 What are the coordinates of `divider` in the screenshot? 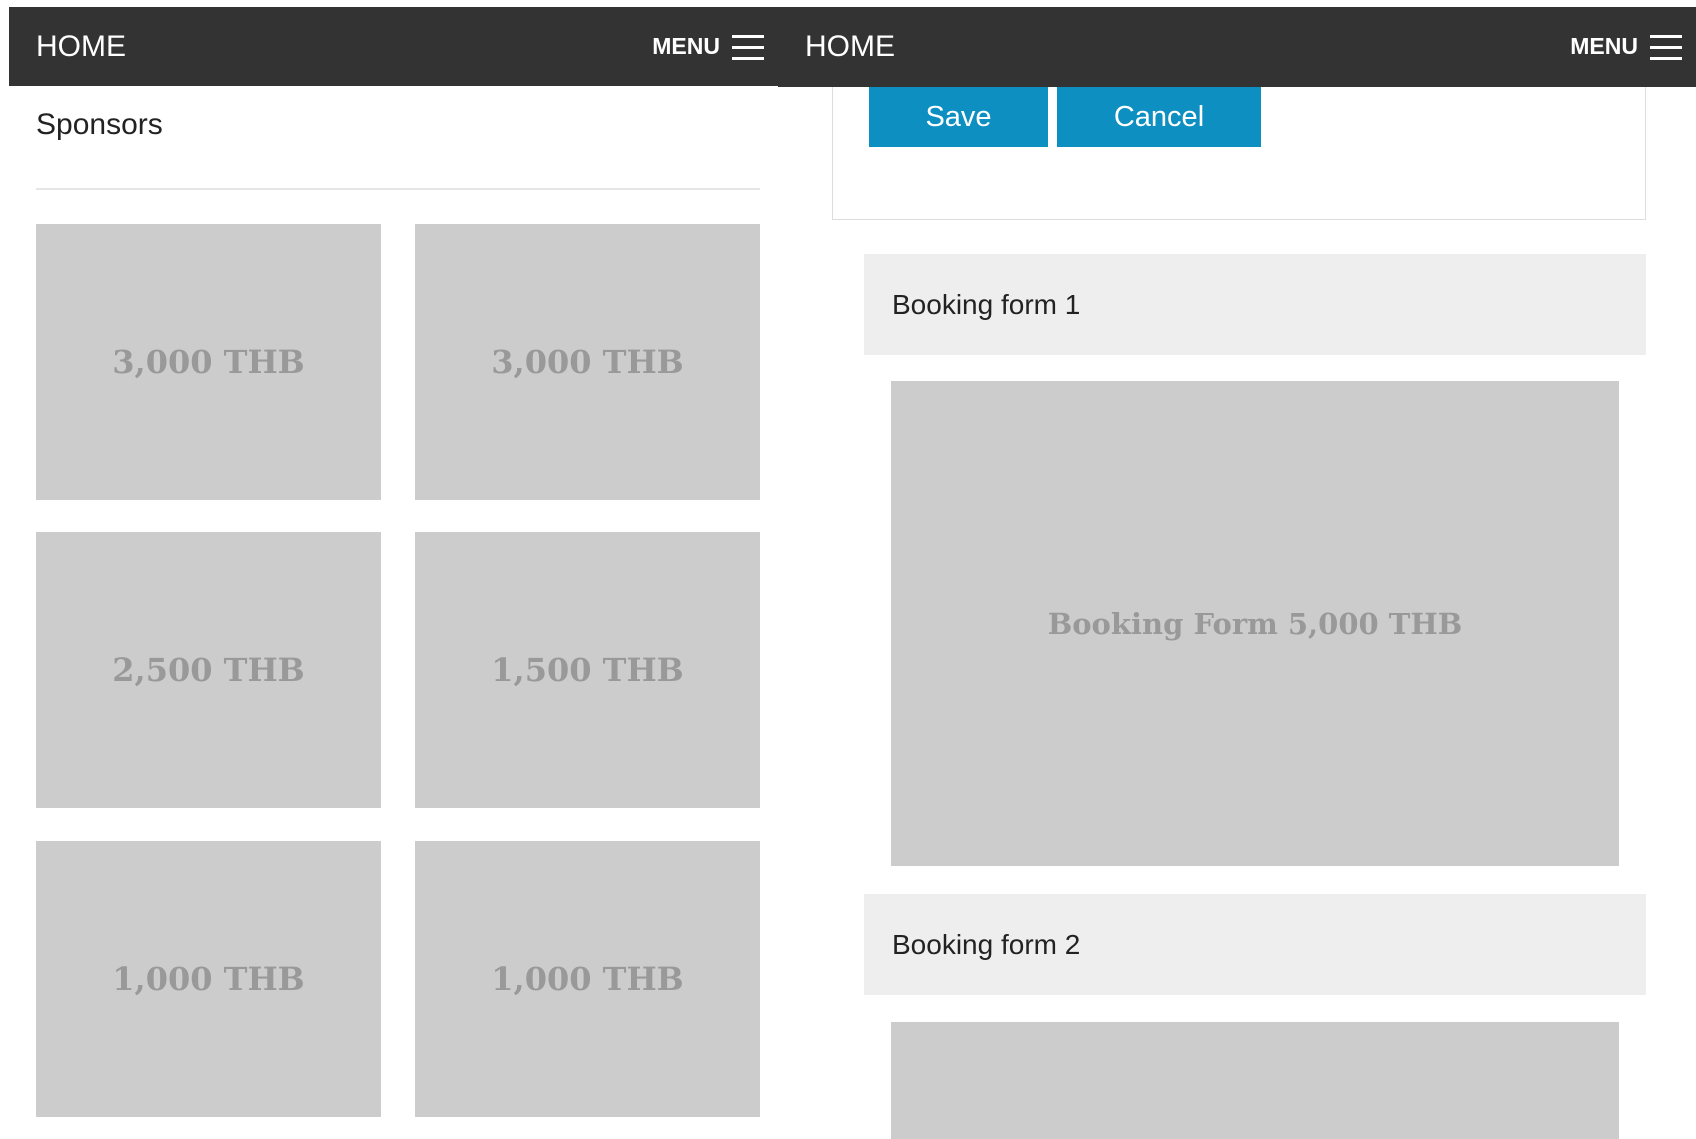 It's located at (398, 189).